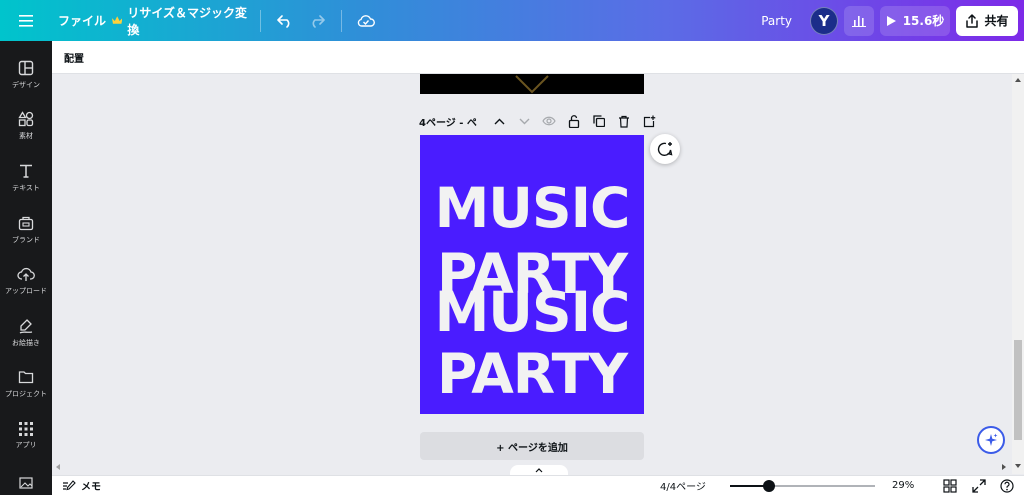 Image resolution: width=1024 pixels, height=495 pixels. Describe the element at coordinates (448, 121) in the screenshot. I see `page-title-label: 4ページ - ペ` at that location.